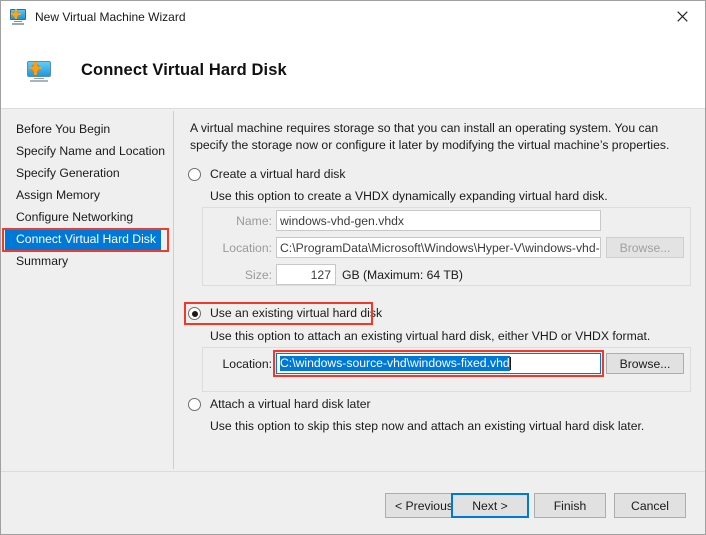 This screenshot has width=706, height=535. I want to click on page-title: Connect Virtual Hard Disk, so click(184, 70).